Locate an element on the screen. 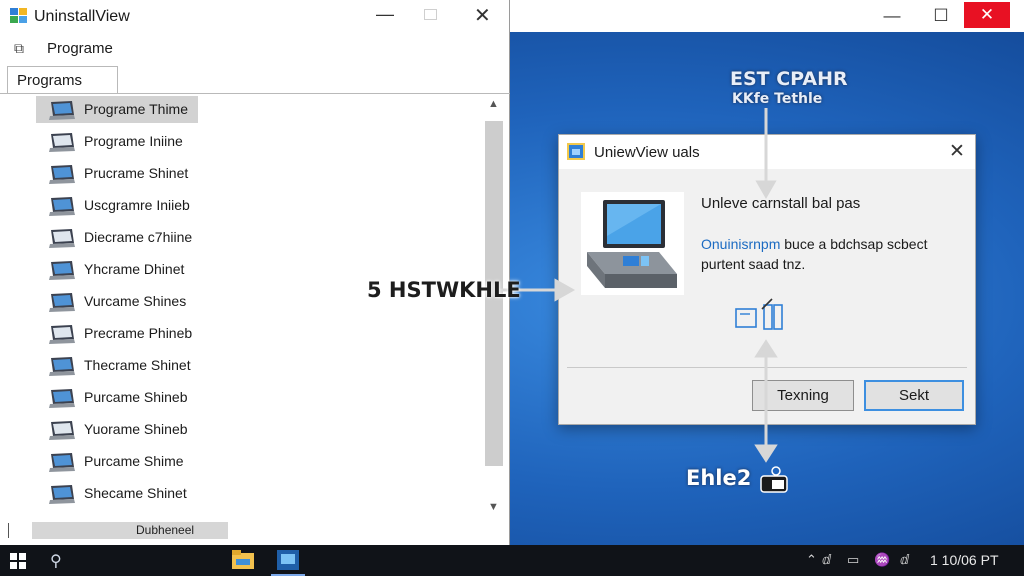 This screenshot has height=576, width=1024. background-minimize-button: — is located at coordinates (892, 16).